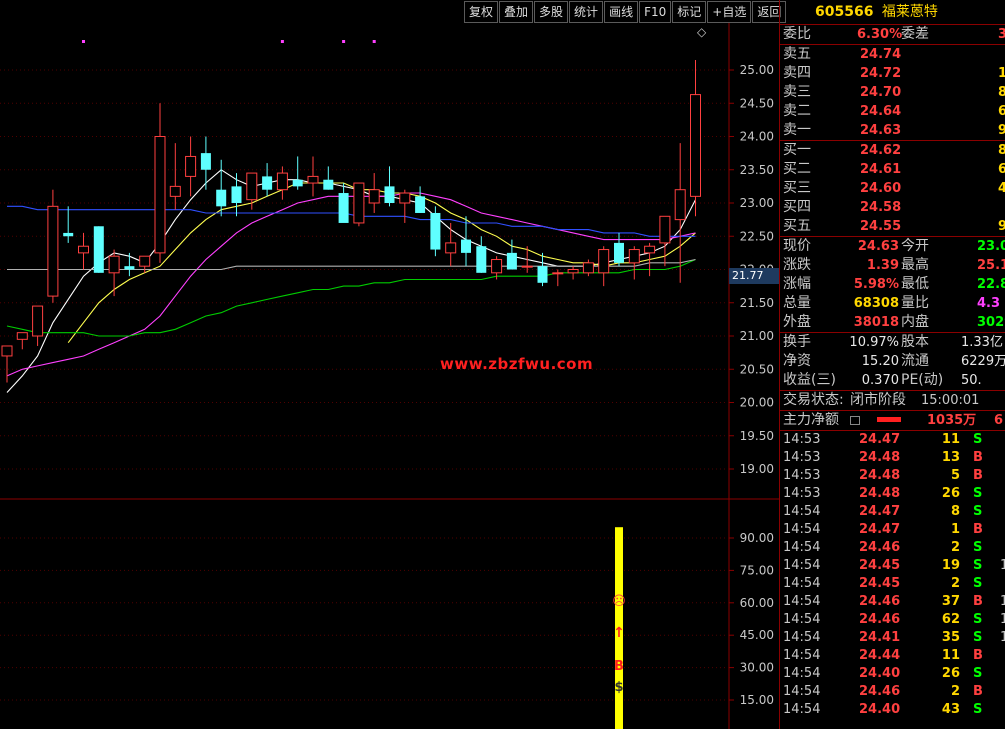 The image size is (1005, 729). Describe the element at coordinates (689, 12) in the screenshot. I see `toolbar-button-6: 标记` at that location.